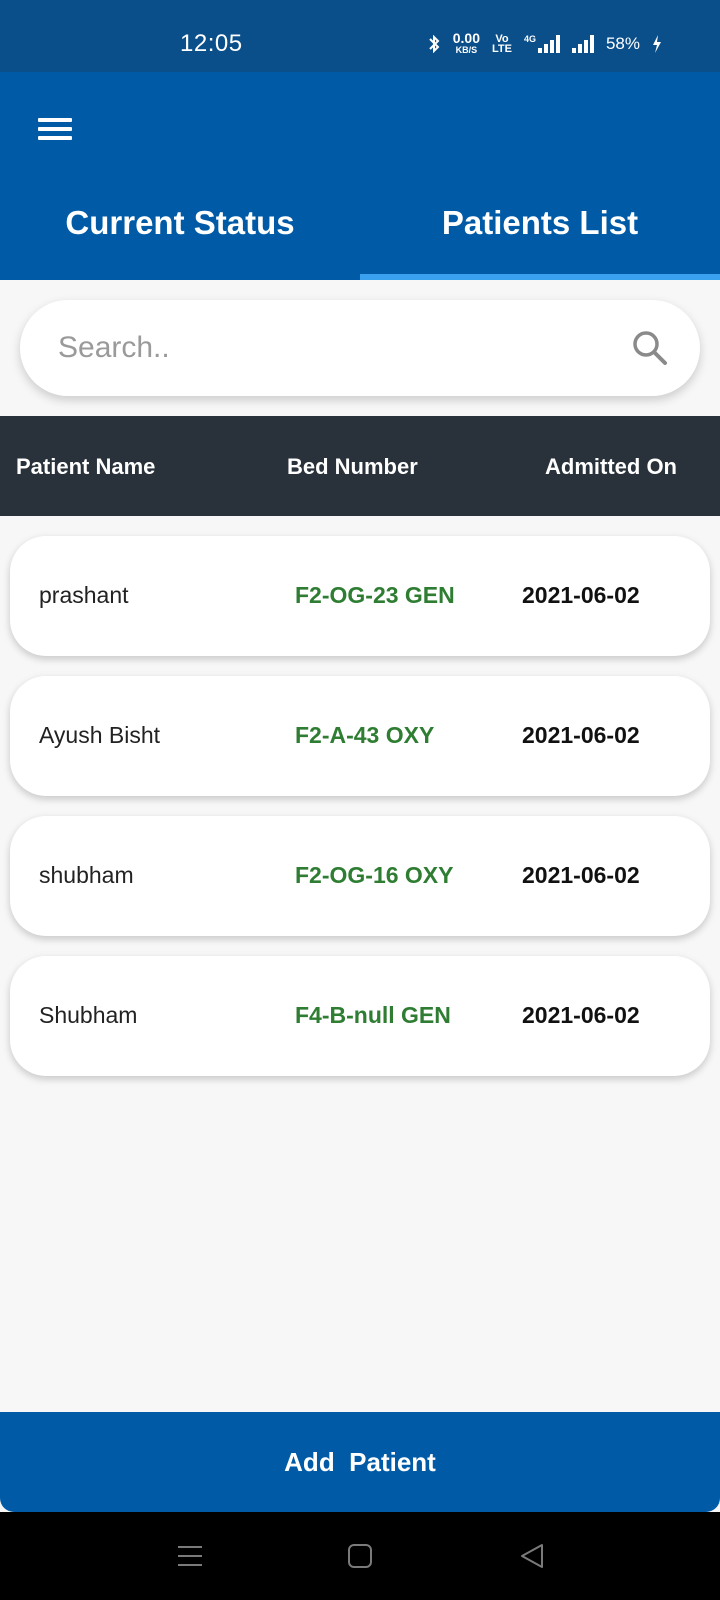 This screenshot has width=720, height=1600. Describe the element at coordinates (375, 595) in the screenshot. I see `bed-number: F2-OG-23 GEN` at that location.